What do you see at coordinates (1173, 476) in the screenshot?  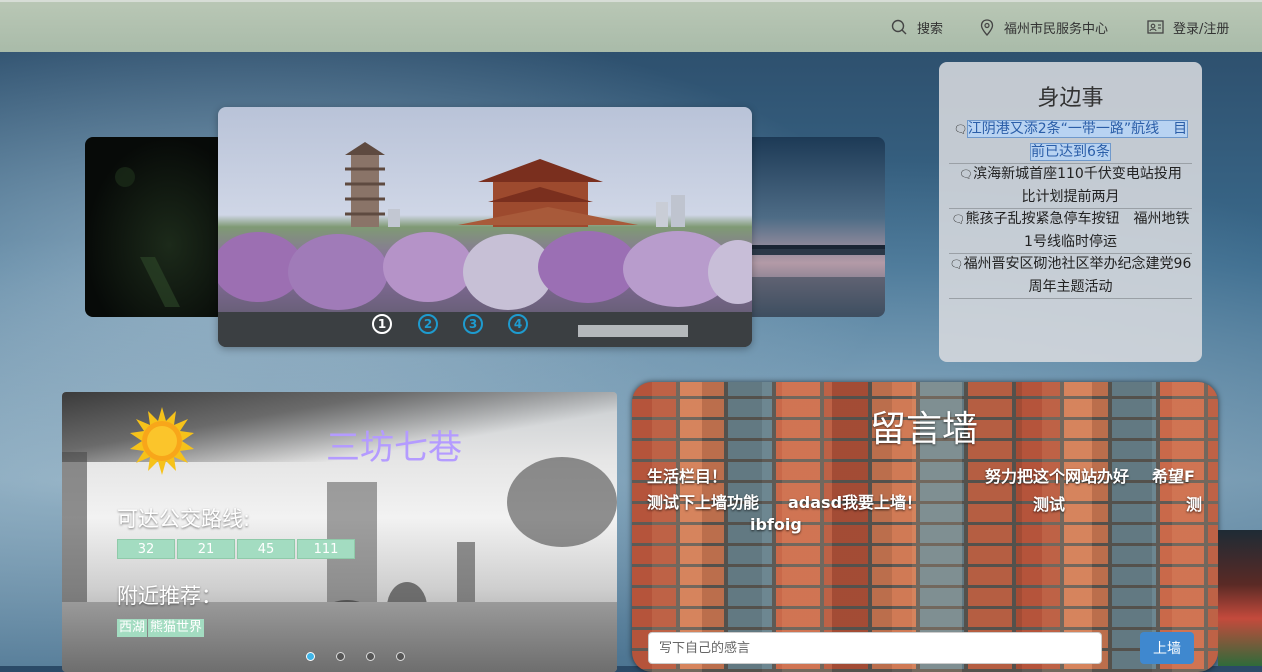 I see `wall-message: 希望F` at bounding box center [1173, 476].